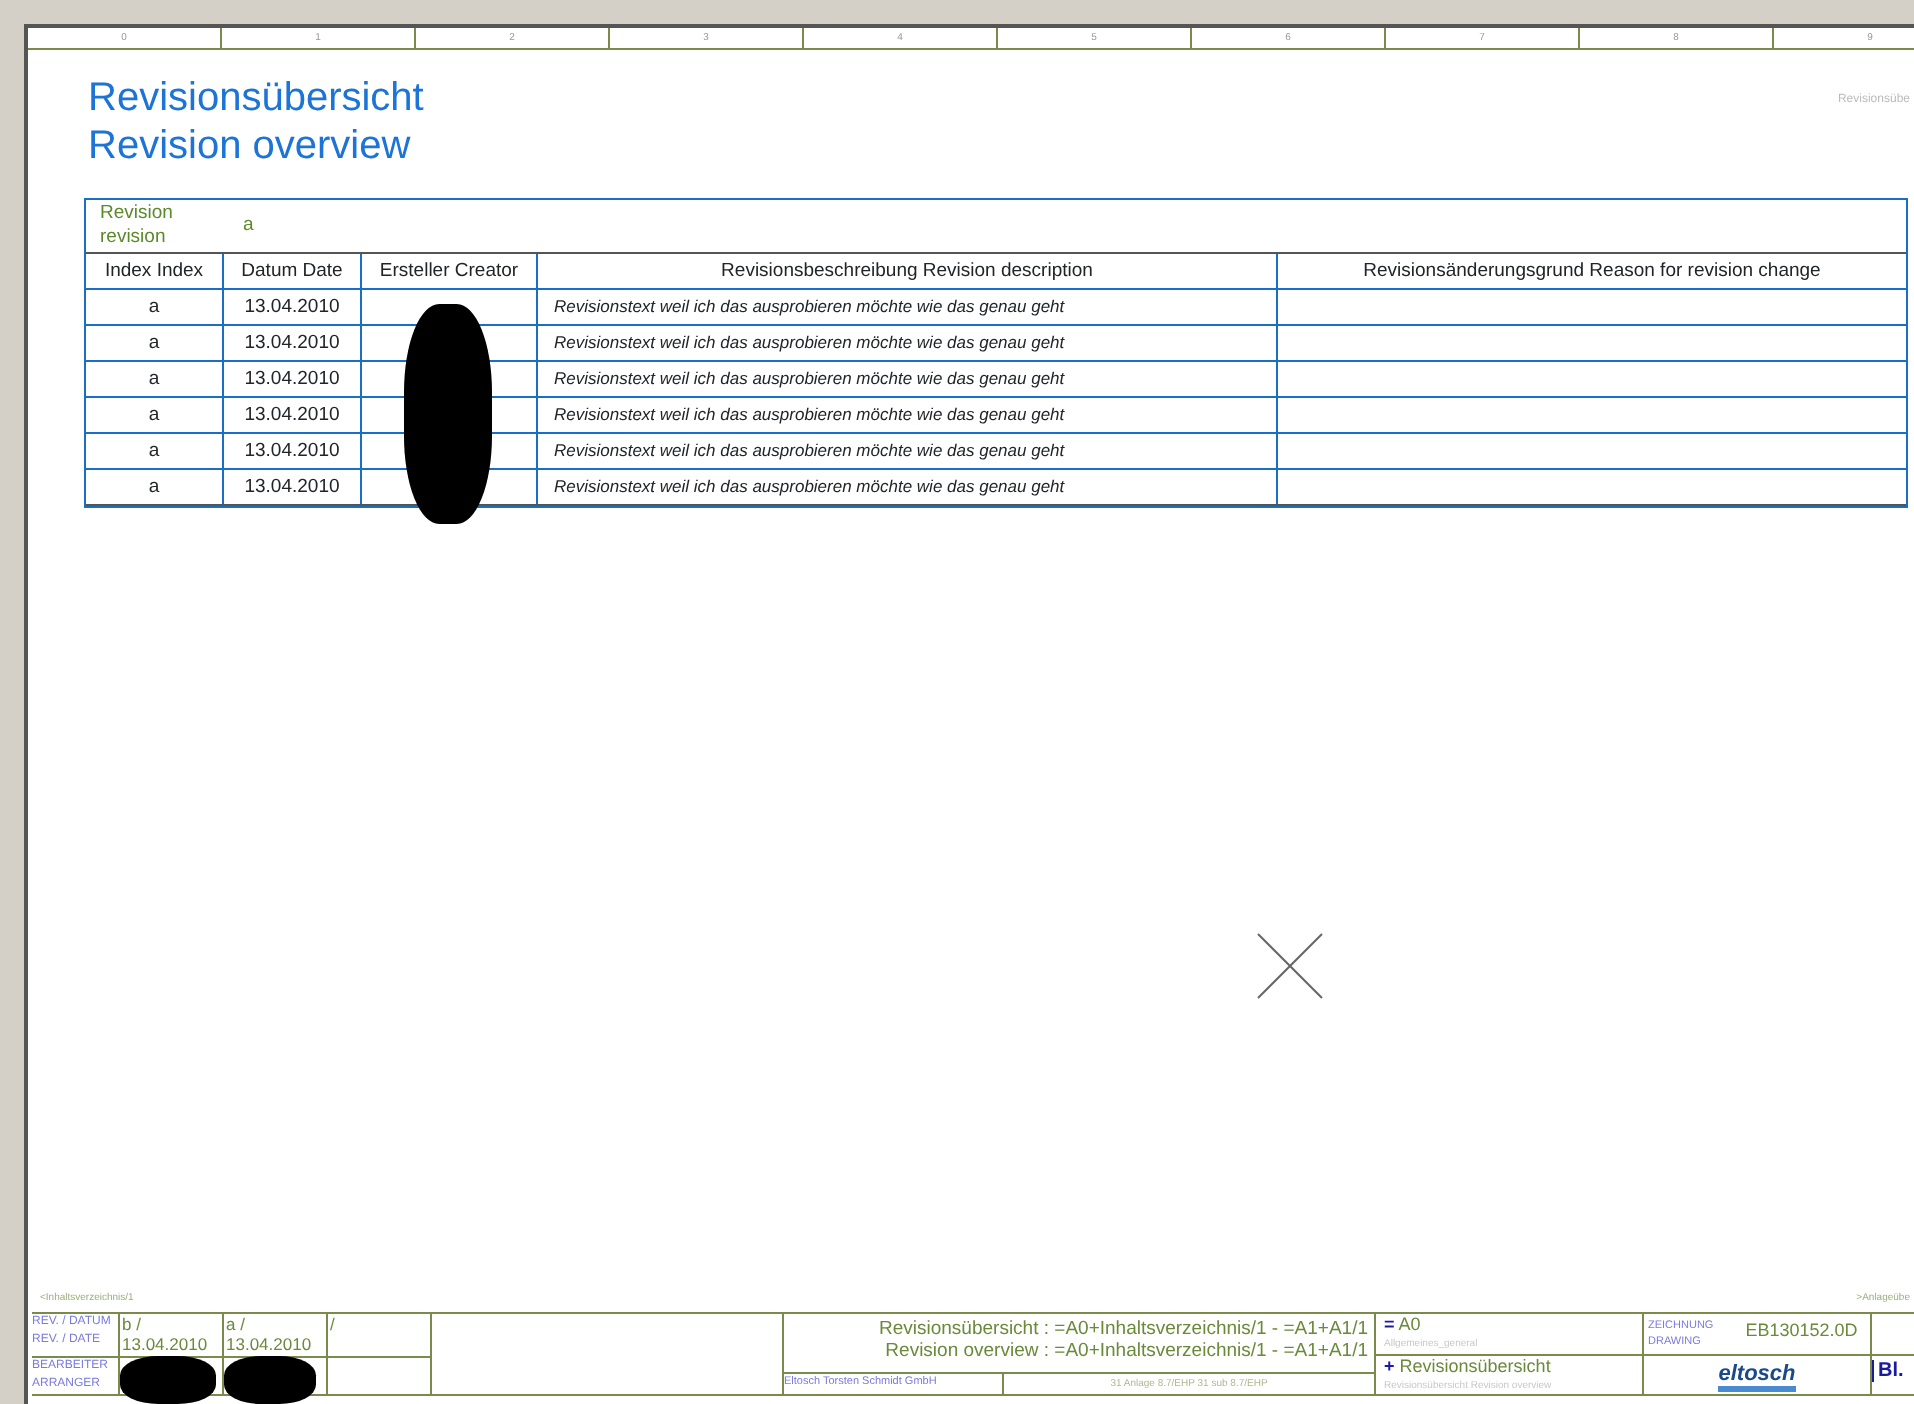 This screenshot has width=1914, height=1404. What do you see at coordinates (155, 271) in the screenshot?
I see `column-header: Index Index` at bounding box center [155, 271].